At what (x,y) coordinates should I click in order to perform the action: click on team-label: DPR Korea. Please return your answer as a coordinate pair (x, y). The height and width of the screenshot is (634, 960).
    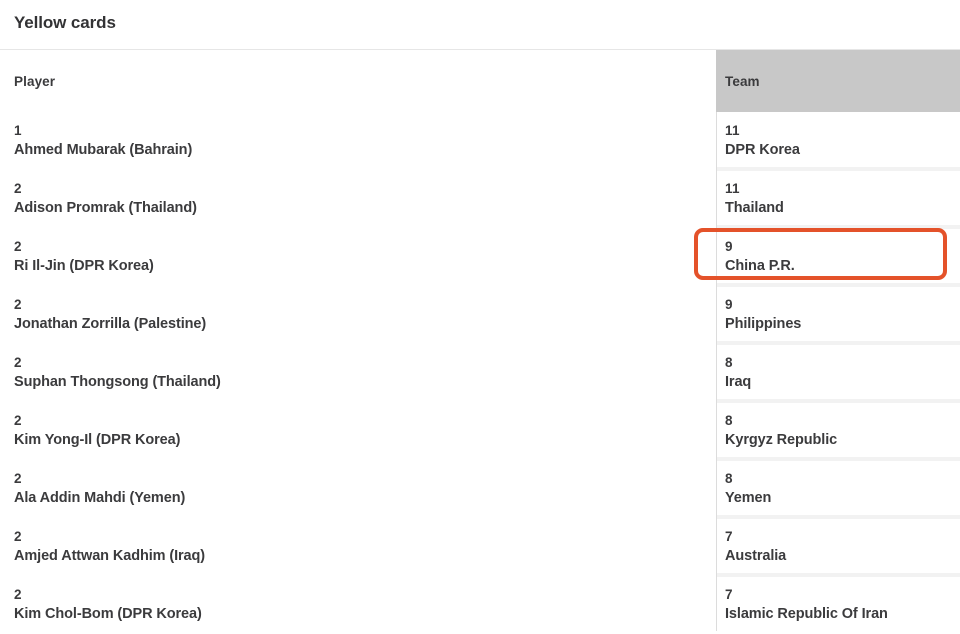
    Looking at the image, I should click on (762, 150).